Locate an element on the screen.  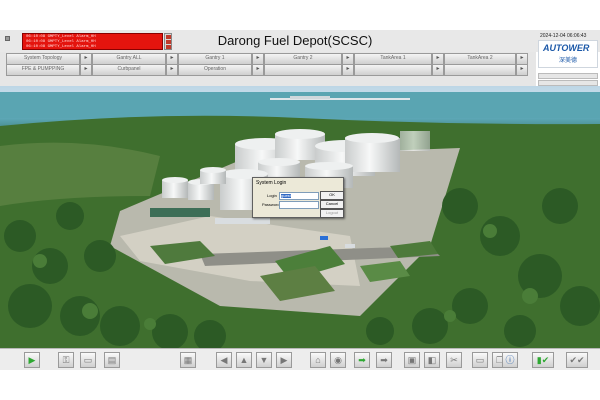
cancel-button: Cancel is located at coordinates (332, 204).